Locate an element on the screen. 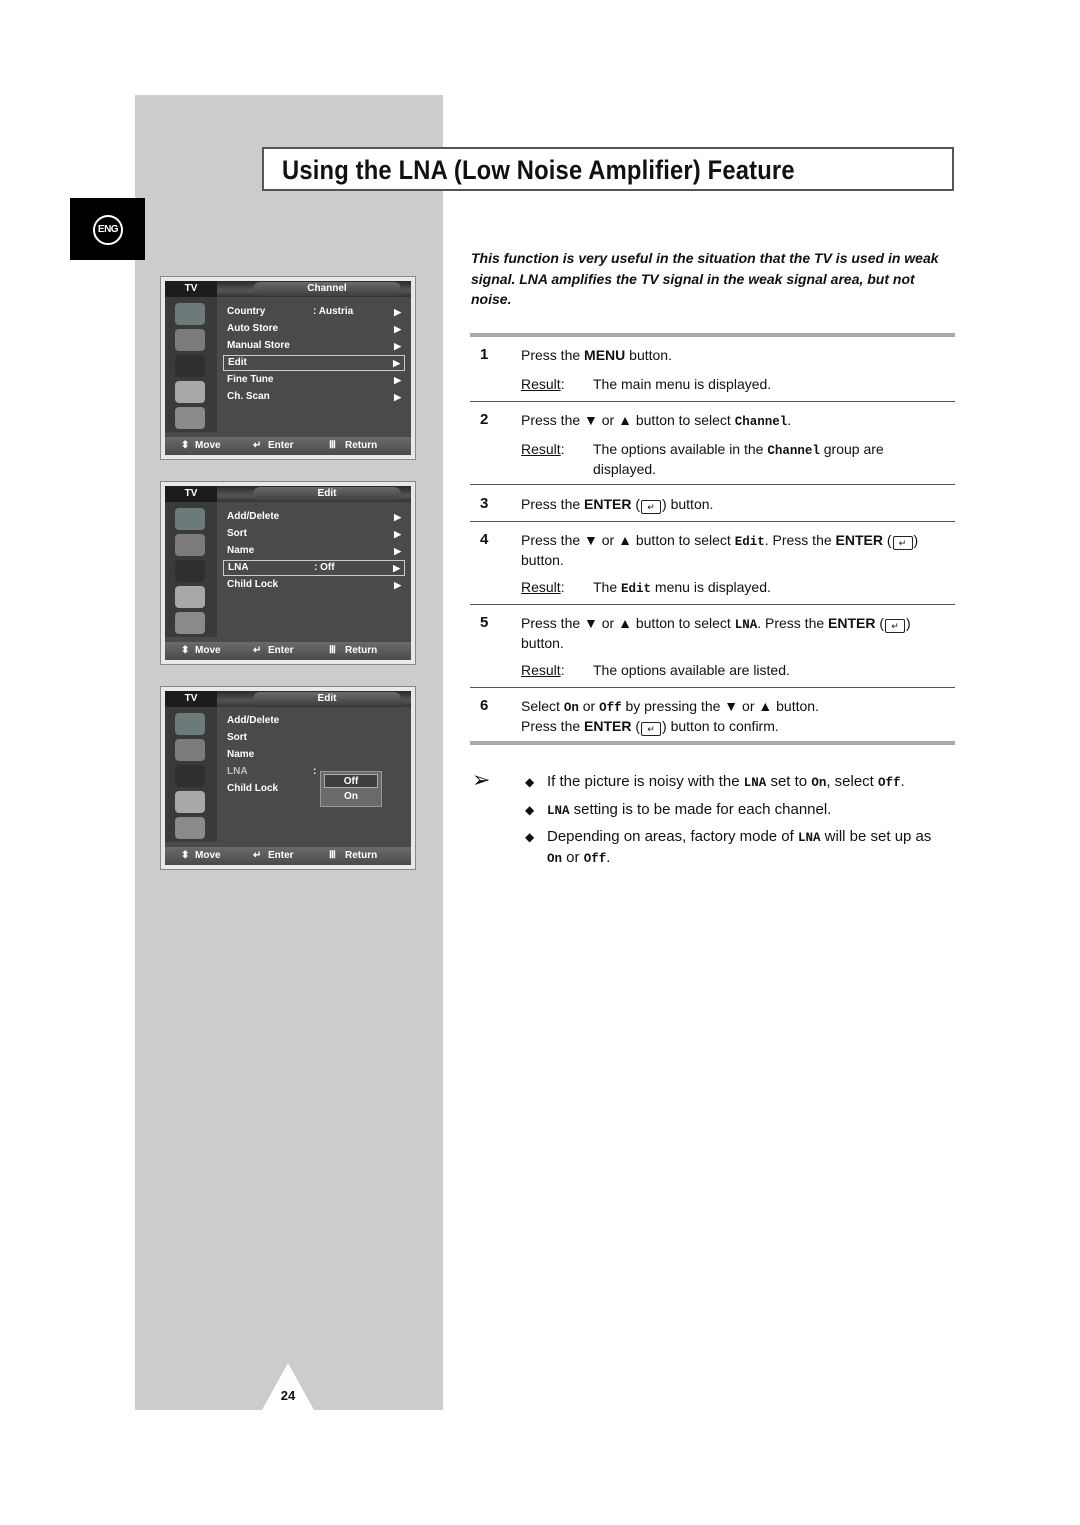 The image size is (1080, 1525). osd-item-lna: LNA : Off ▶ is located at coordinates (314, 568).